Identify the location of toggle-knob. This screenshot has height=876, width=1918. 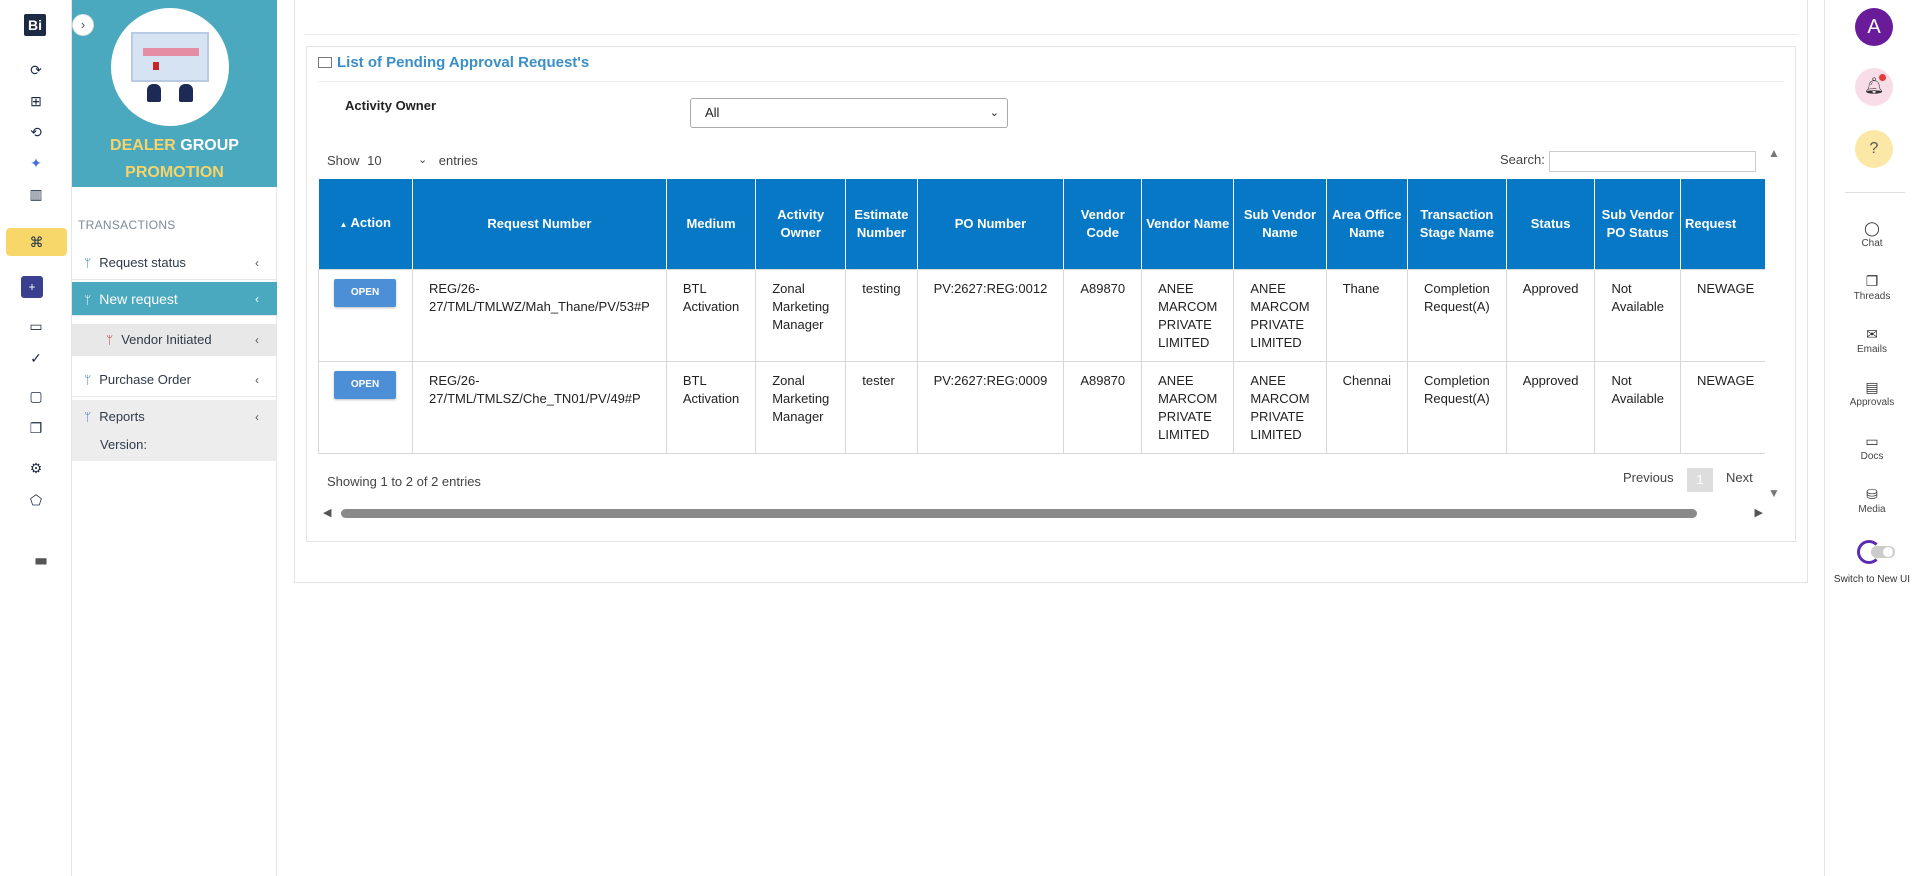
(1888, 552).